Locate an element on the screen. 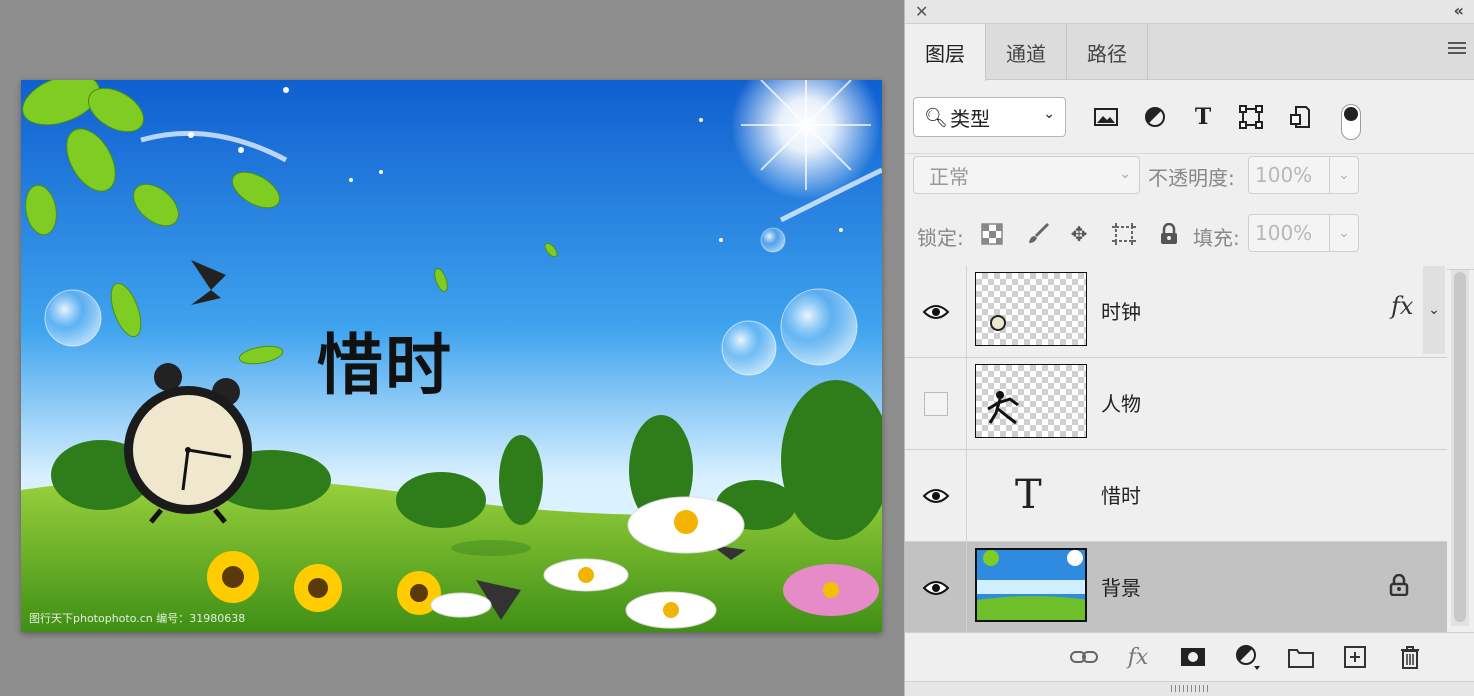  lock-row: 锁定: ✥ 填充: 100% ⌄ is located at coordinates (1189, 241).